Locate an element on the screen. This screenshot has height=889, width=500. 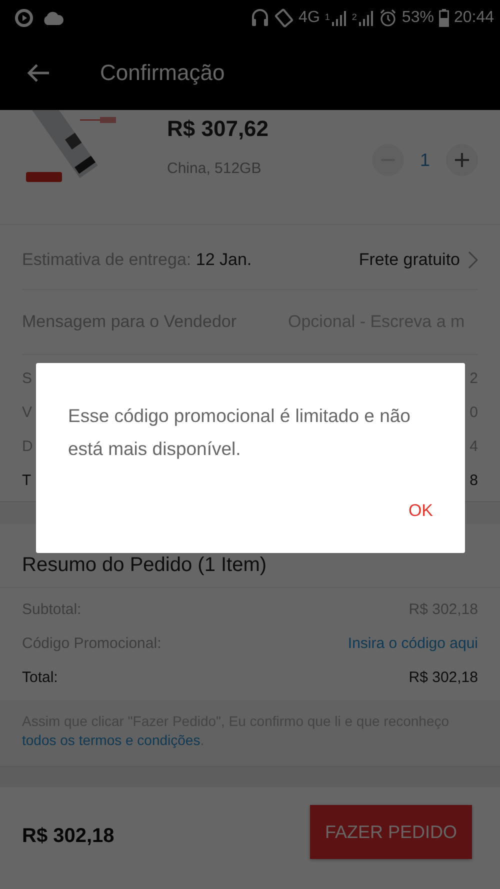
battery-icon is located at coordinates (443, 18).